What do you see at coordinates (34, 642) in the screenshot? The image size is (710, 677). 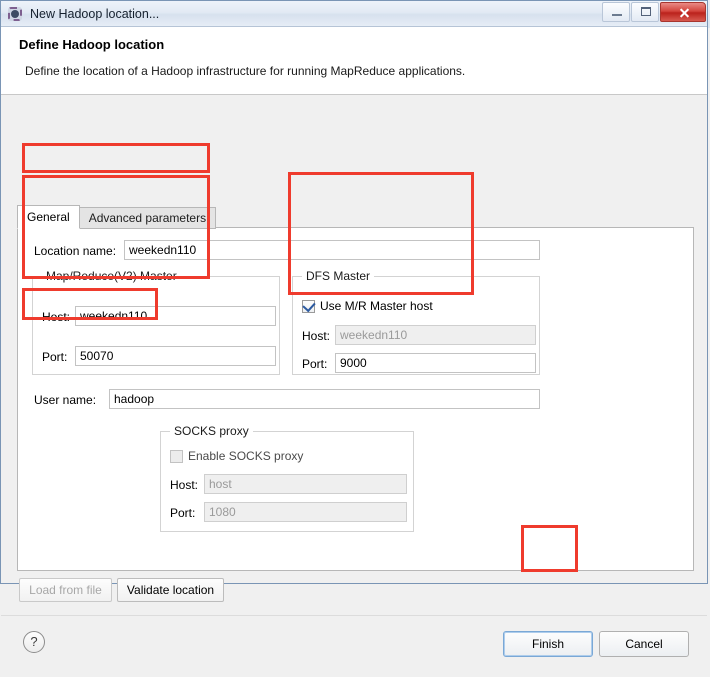 I see `help-icon: ?` at bounding box center [34, 642].